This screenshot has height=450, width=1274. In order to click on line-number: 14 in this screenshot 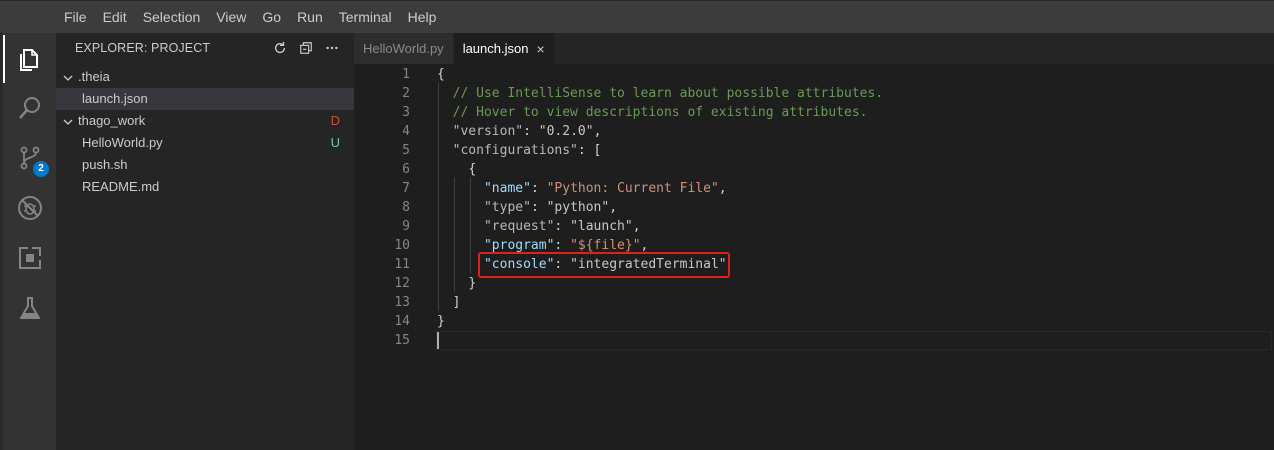, I will do `click(402, 321)`.